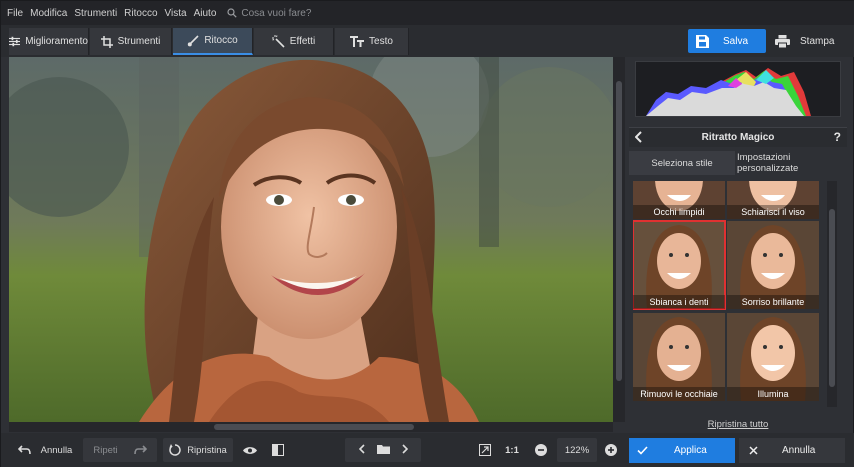 This screenshot has height=467, width=854. I want to click on chevron-right-icon, so click(404, 448).